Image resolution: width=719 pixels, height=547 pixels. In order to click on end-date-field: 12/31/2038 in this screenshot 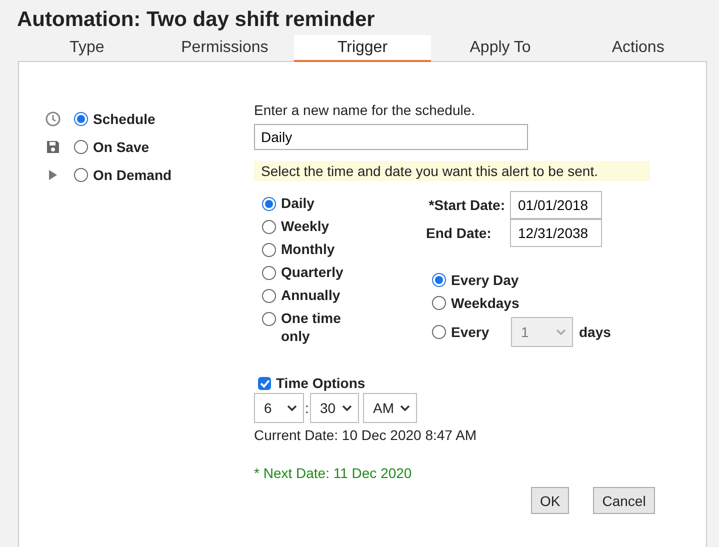, I will do `click(556, 233)`.